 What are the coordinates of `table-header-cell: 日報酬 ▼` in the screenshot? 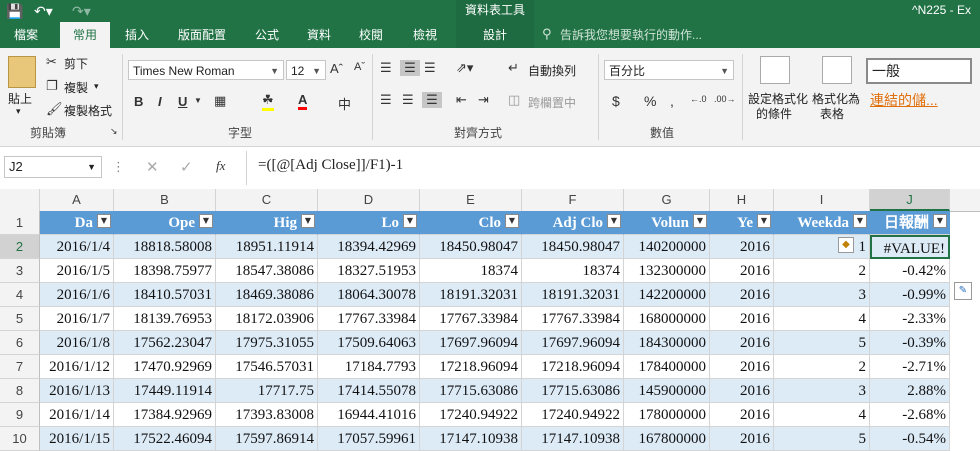 It's located at (910, 223).